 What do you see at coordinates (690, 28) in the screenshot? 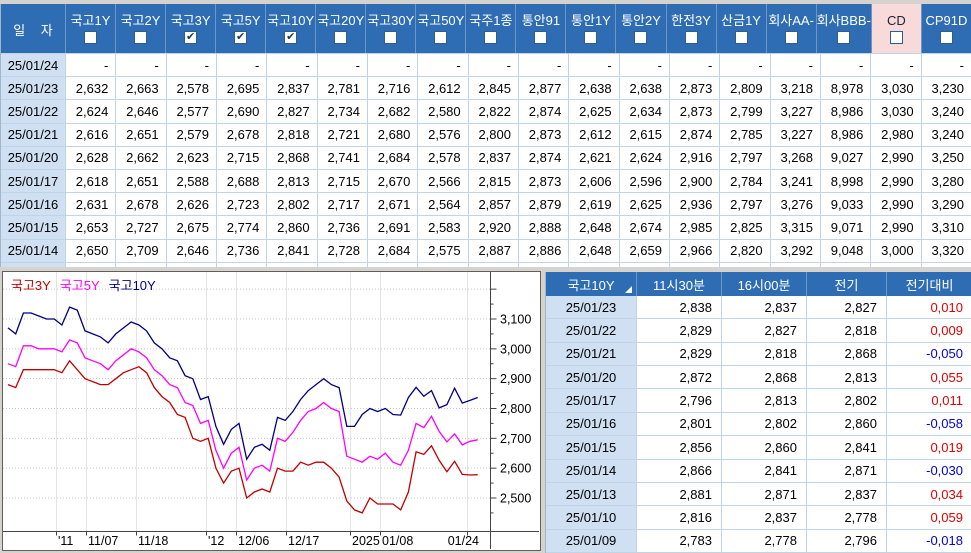
I see `column-header-13: 한전3Y` at bounding box center [690, 28].